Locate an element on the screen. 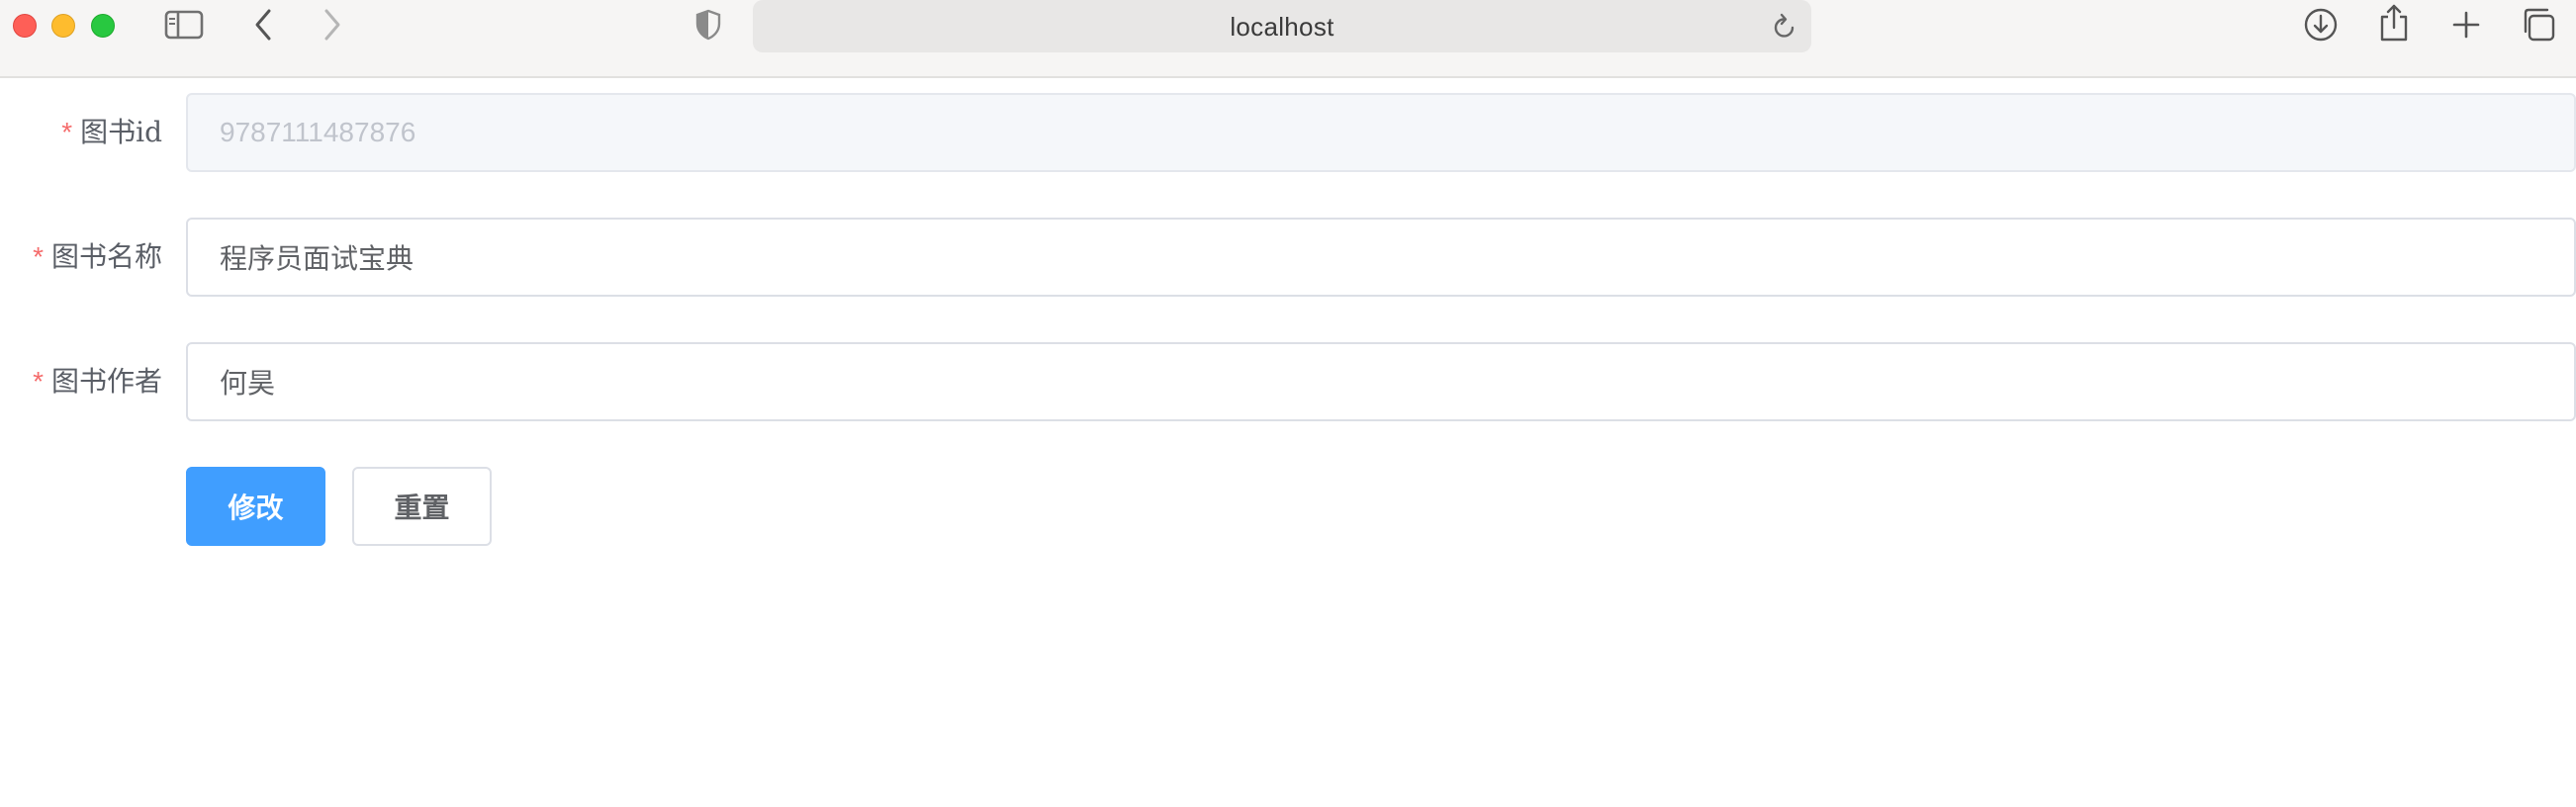  submit-button: 修改 is located at coordinates (256, 506).